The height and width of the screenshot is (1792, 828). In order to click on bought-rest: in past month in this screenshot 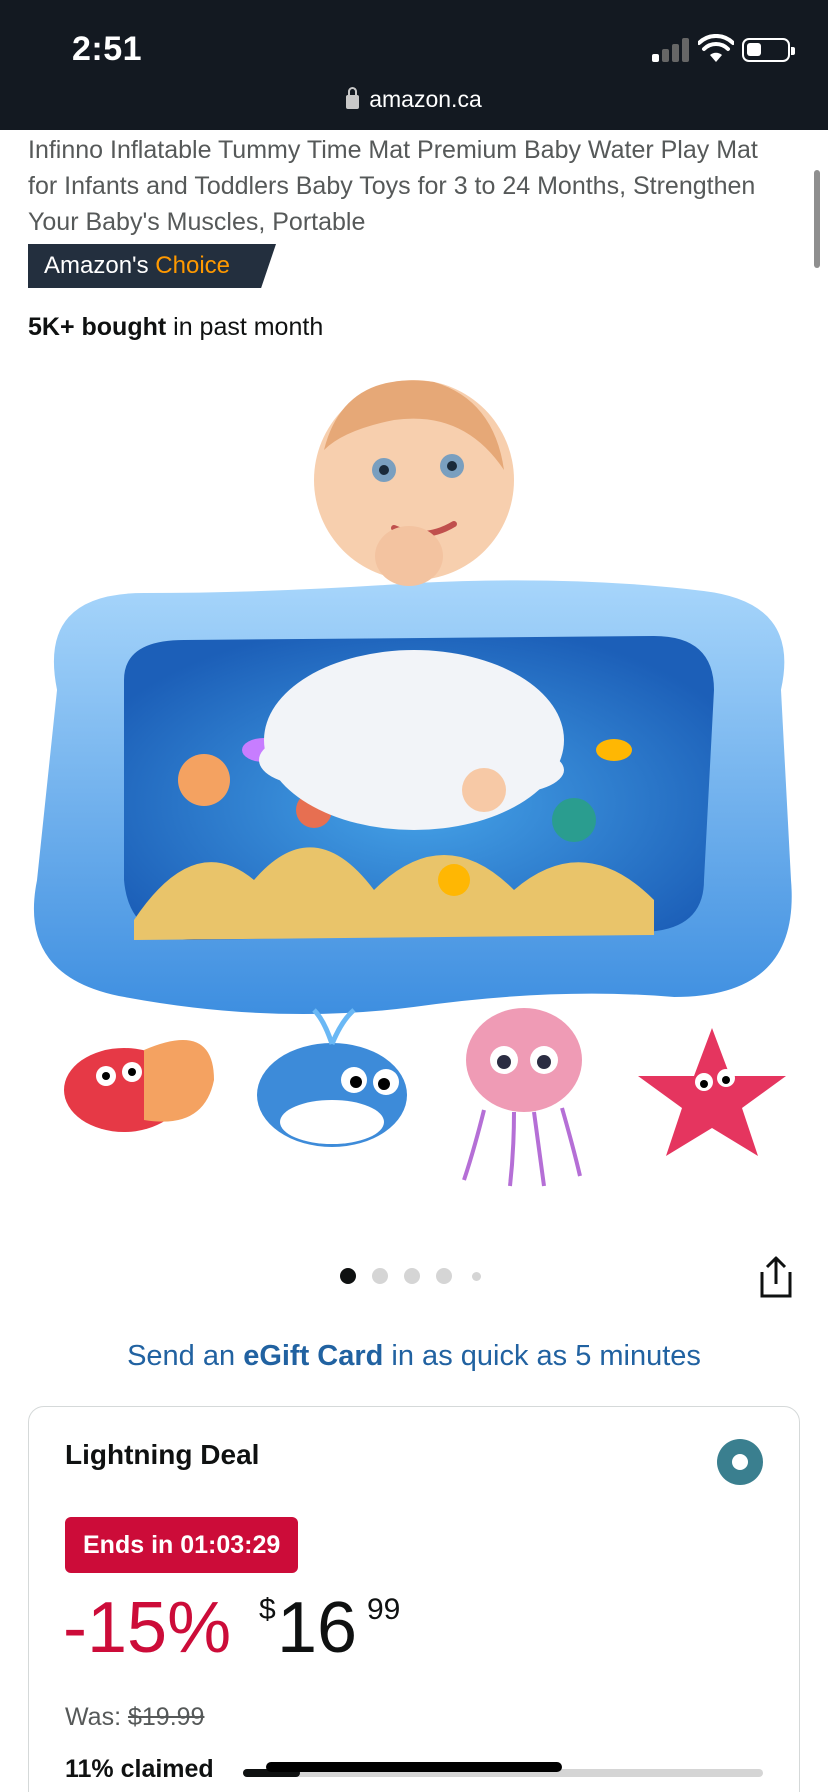, I will do `click(245, 327)`.